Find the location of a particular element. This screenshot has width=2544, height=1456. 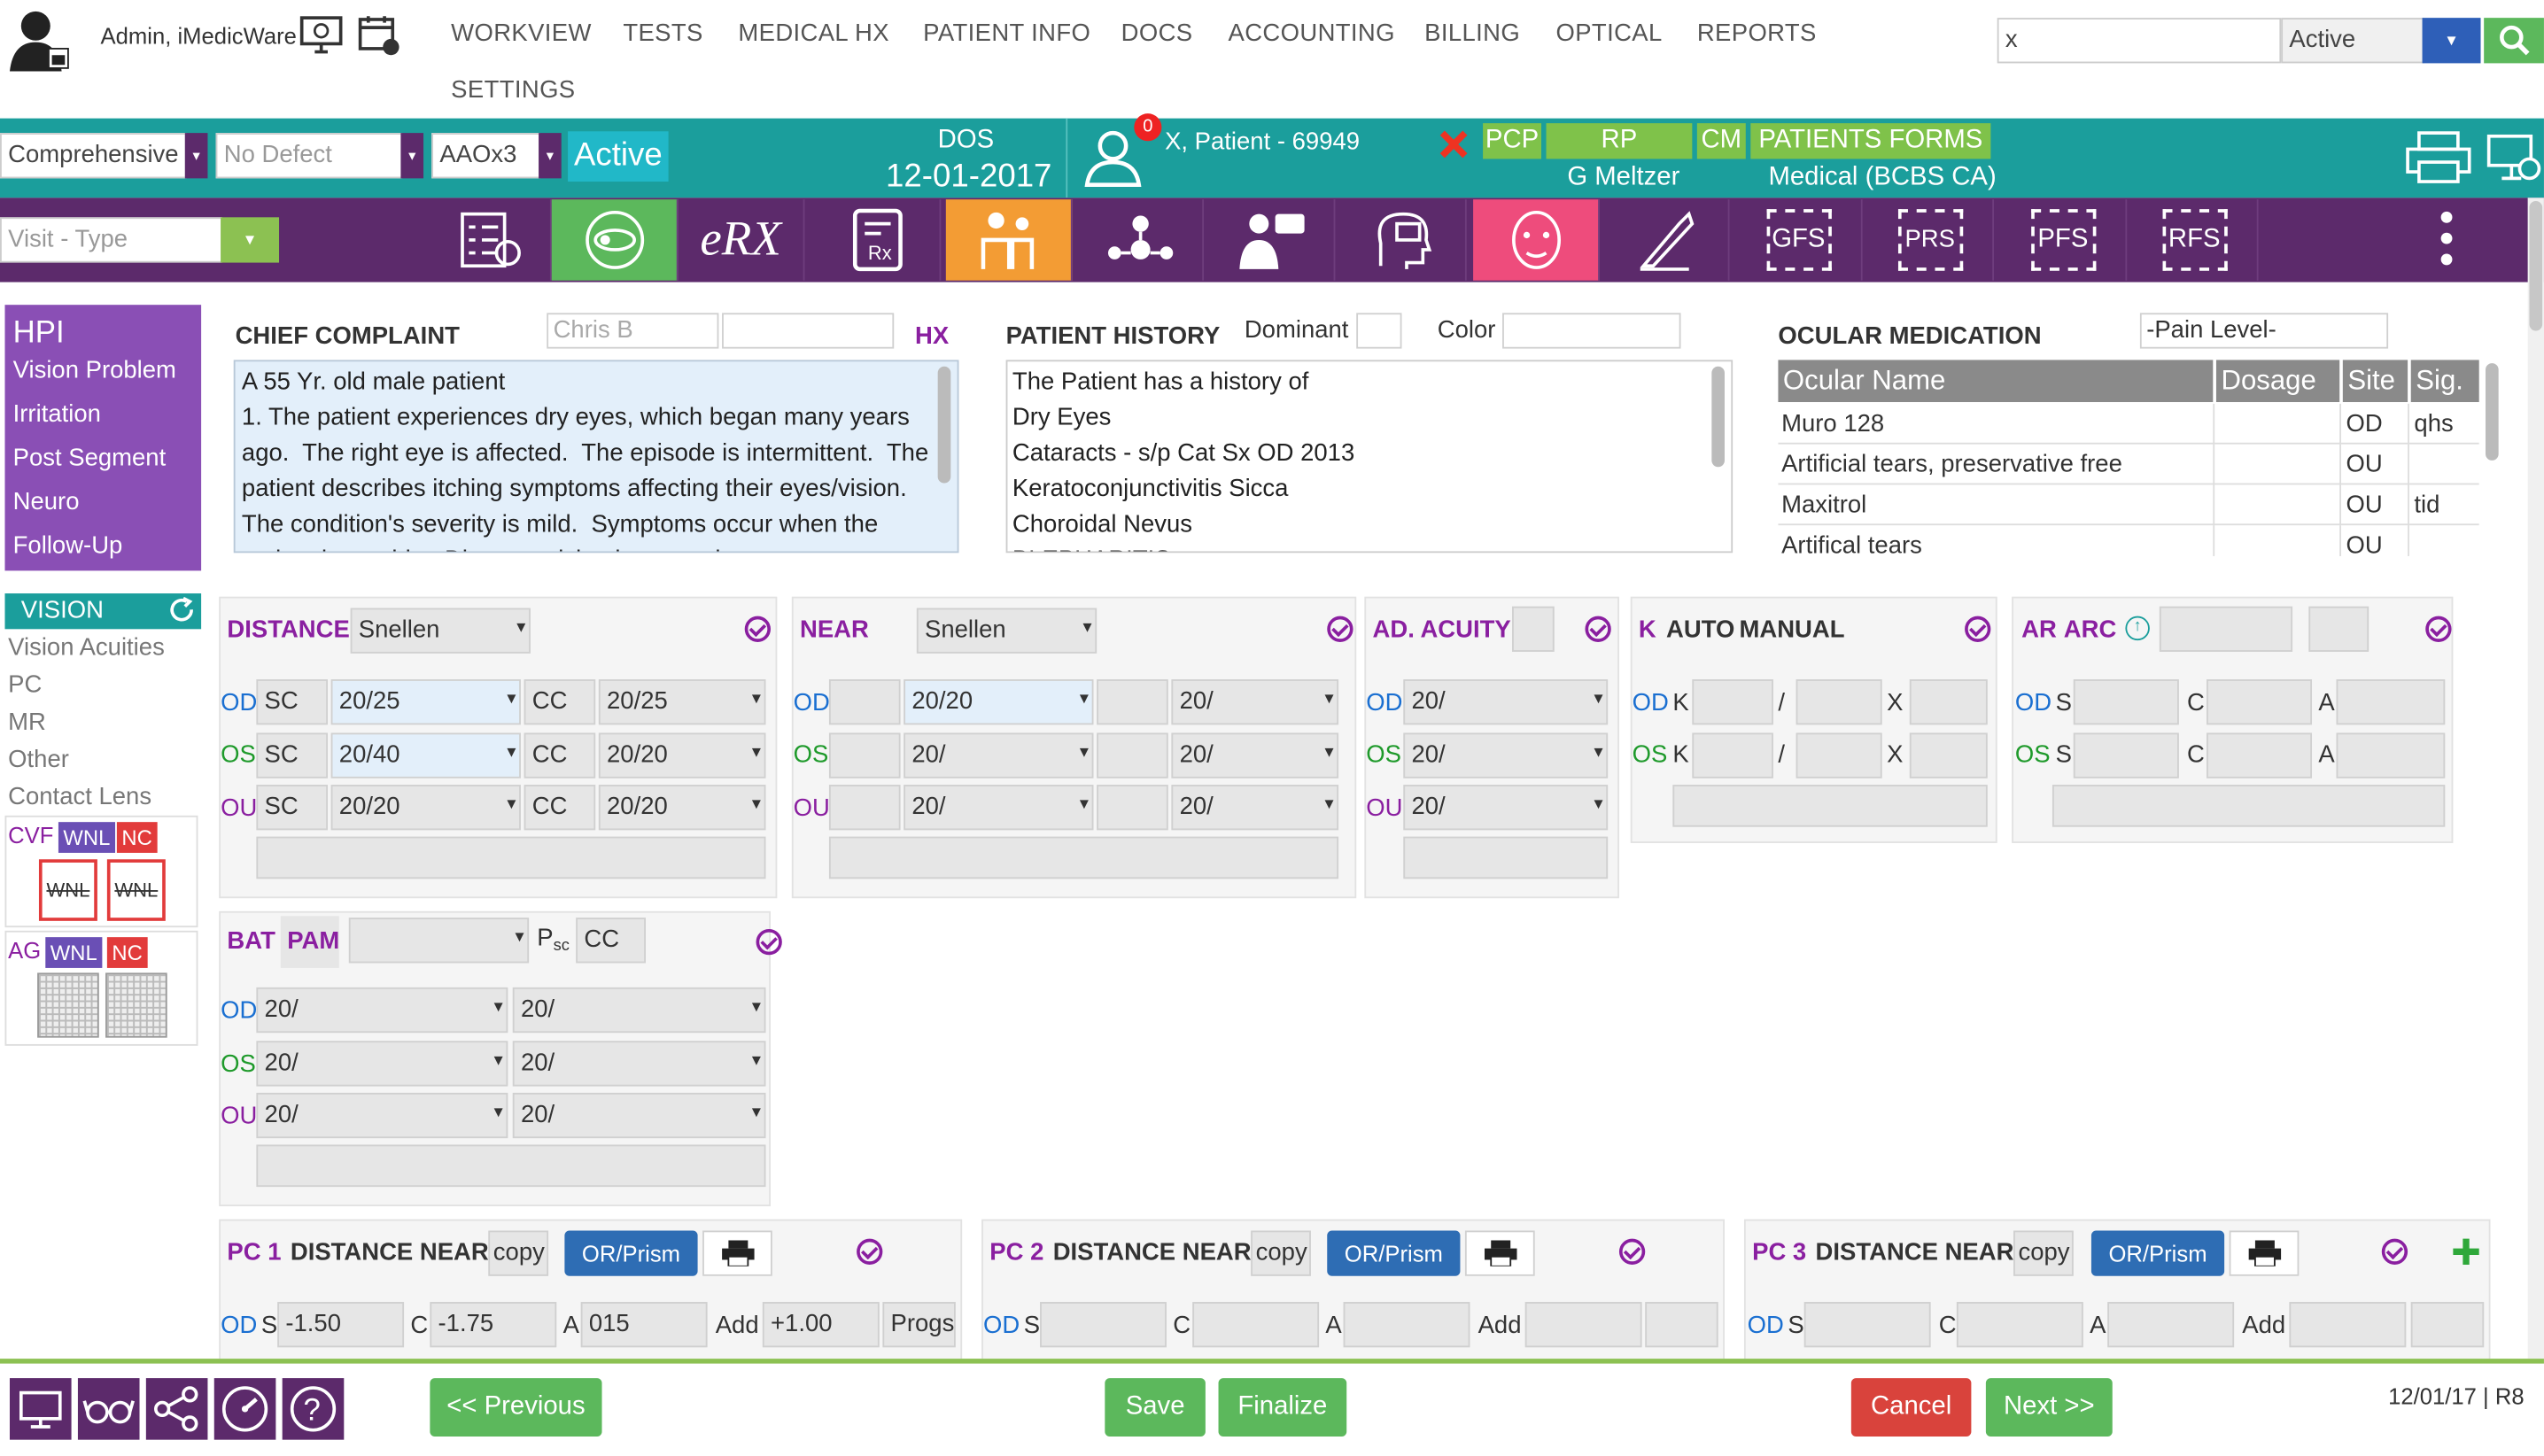

distance-comments is located at coordinates (511, 857).